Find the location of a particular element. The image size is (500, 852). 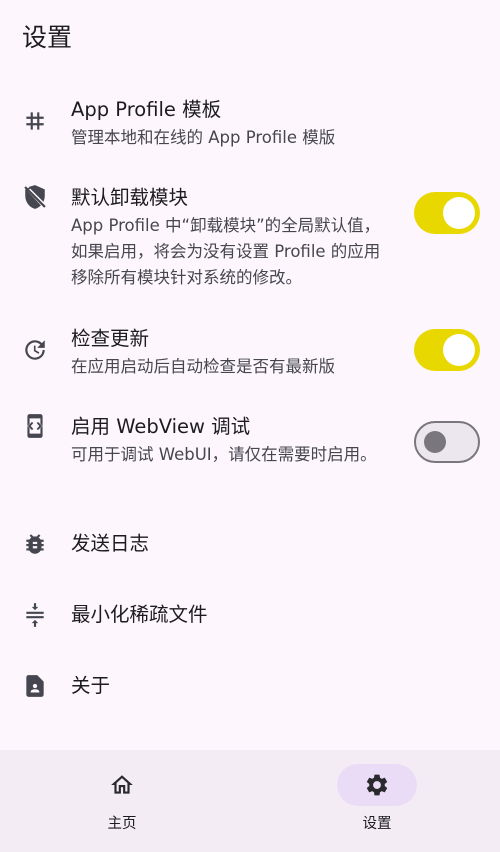

shield-off-icon is located at coordinates (35, 197).